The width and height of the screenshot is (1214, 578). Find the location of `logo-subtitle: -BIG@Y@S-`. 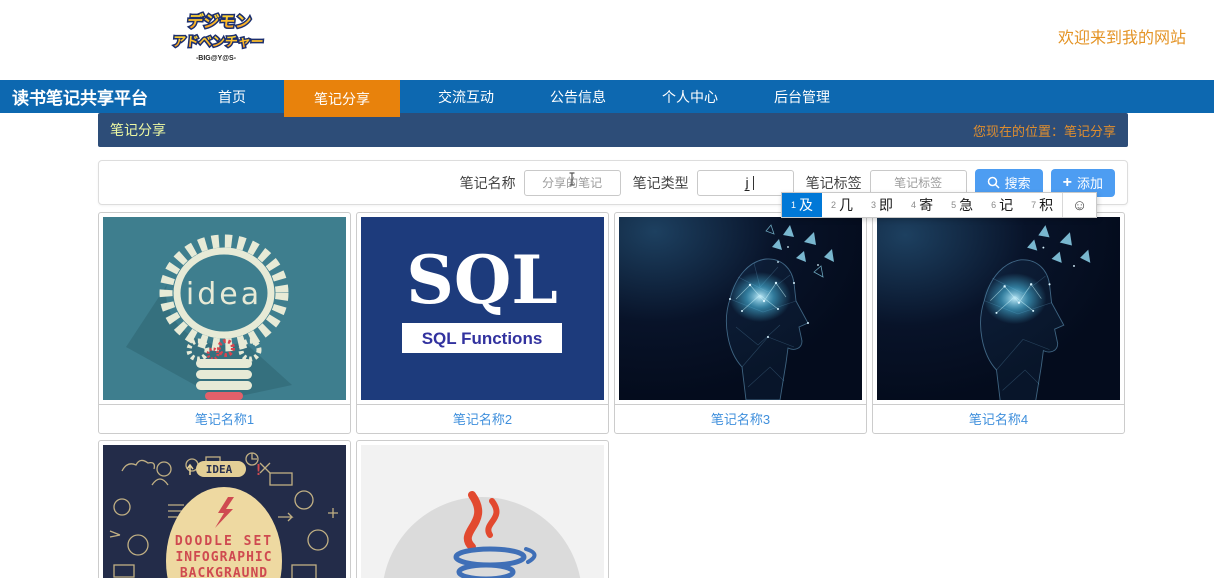

logo-subtitle: -BIG@Y@S- is located at coordinates (216, 58).